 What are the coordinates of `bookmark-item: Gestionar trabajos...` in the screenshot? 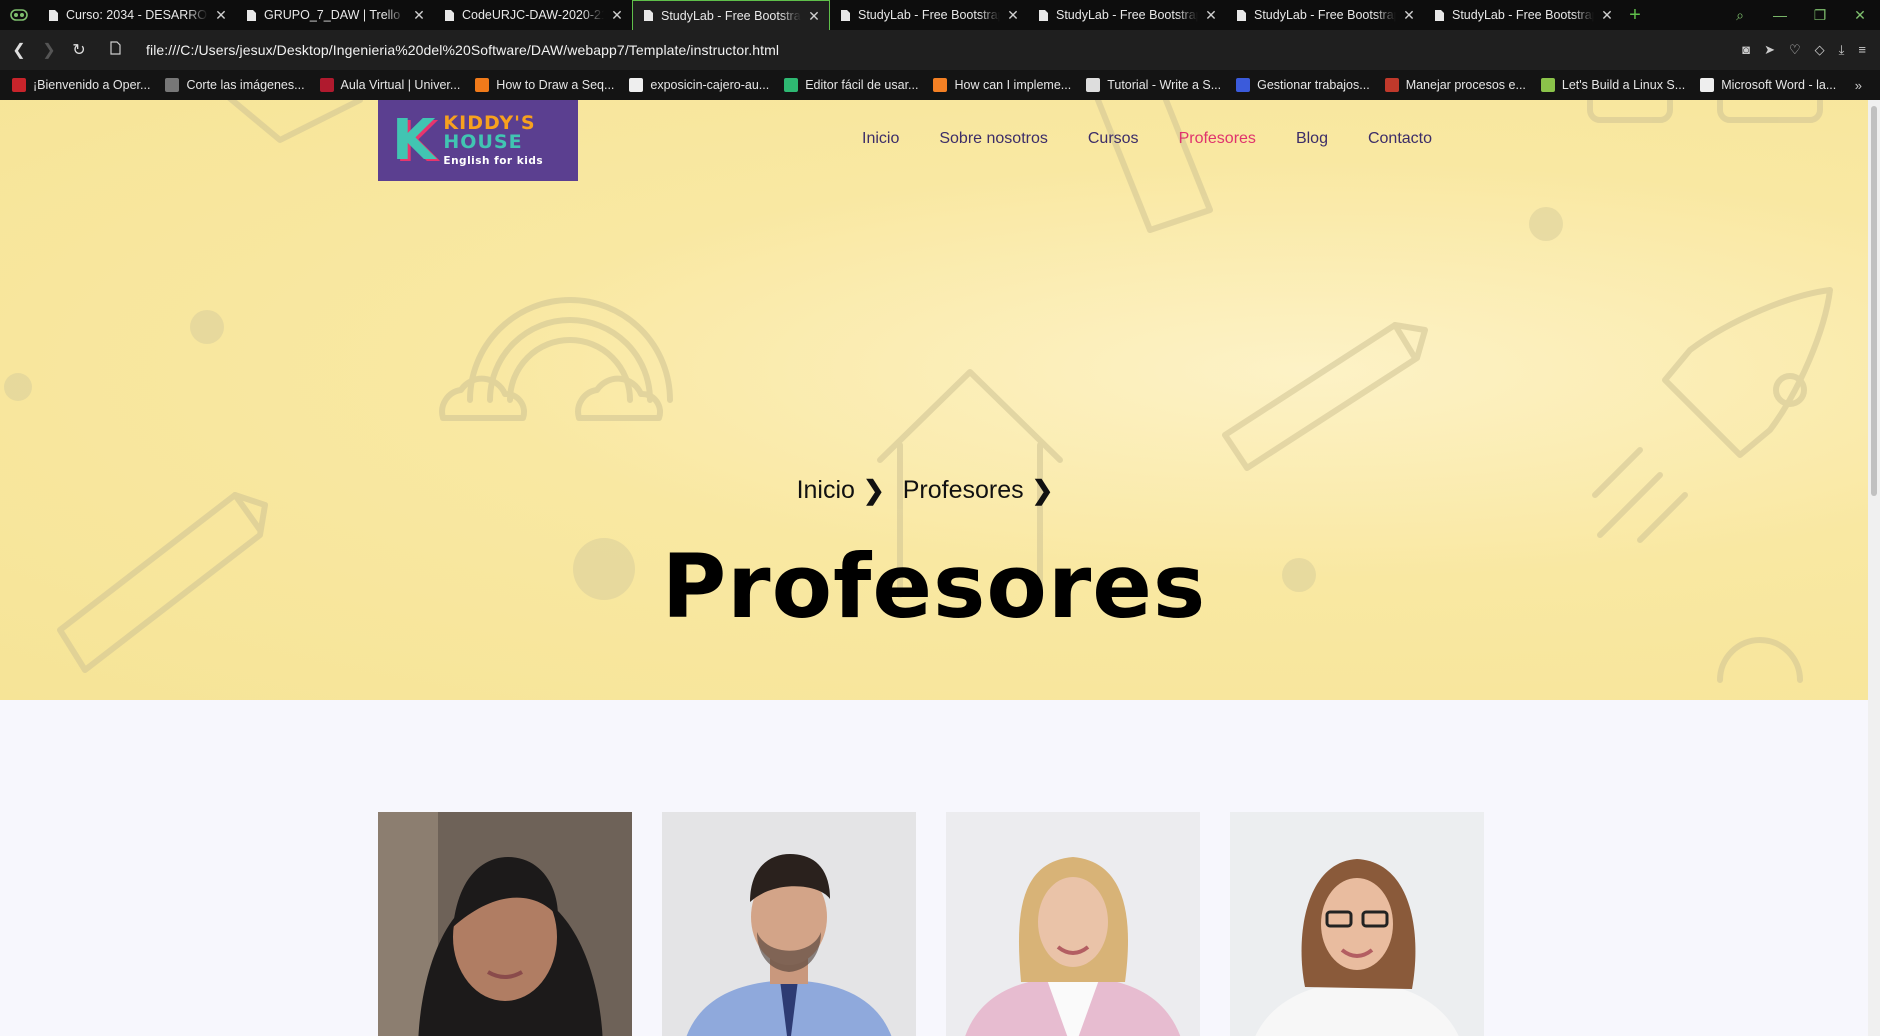 It's located at (1303, 85).